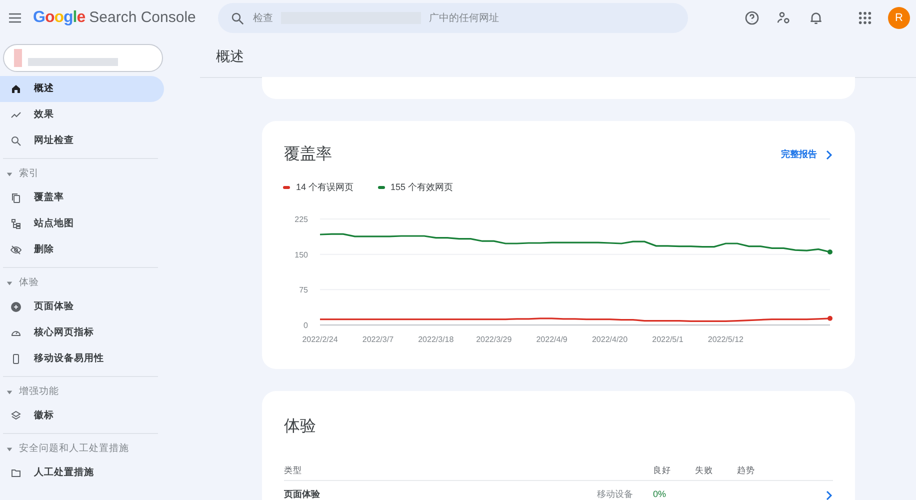 This screenshot has height=500, width=916. What do you see at coordinates (615, 494) in the screenshot?
I see `table-cell: 移动设备` at bounding box center [615, 494].